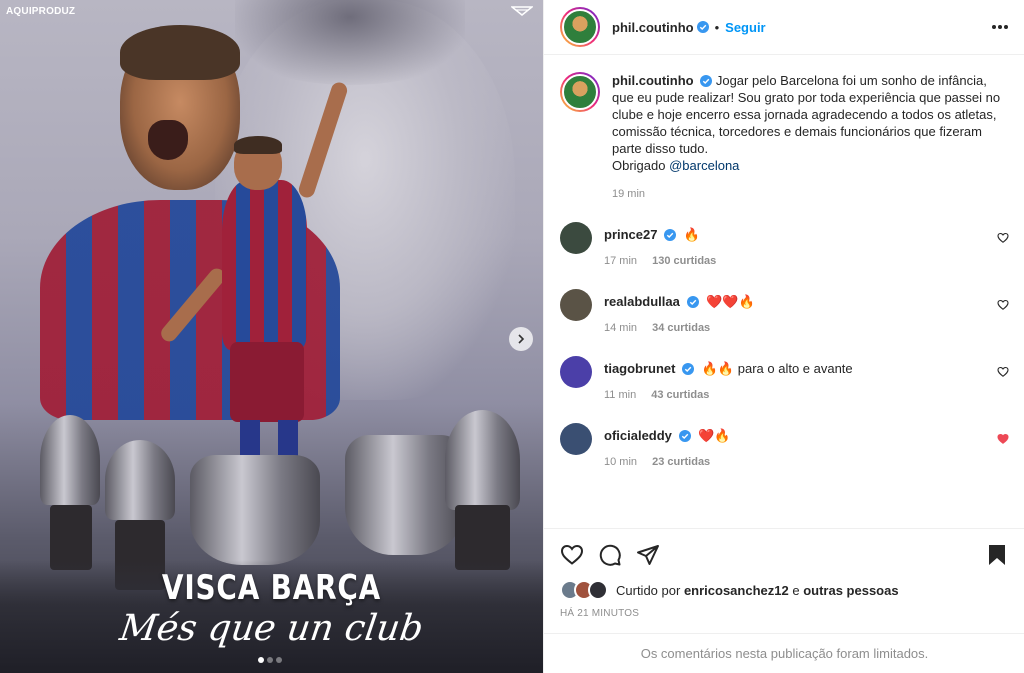 The image size is (1024, 673). I want to click on comment-time: 10 min, so click(620, 462).